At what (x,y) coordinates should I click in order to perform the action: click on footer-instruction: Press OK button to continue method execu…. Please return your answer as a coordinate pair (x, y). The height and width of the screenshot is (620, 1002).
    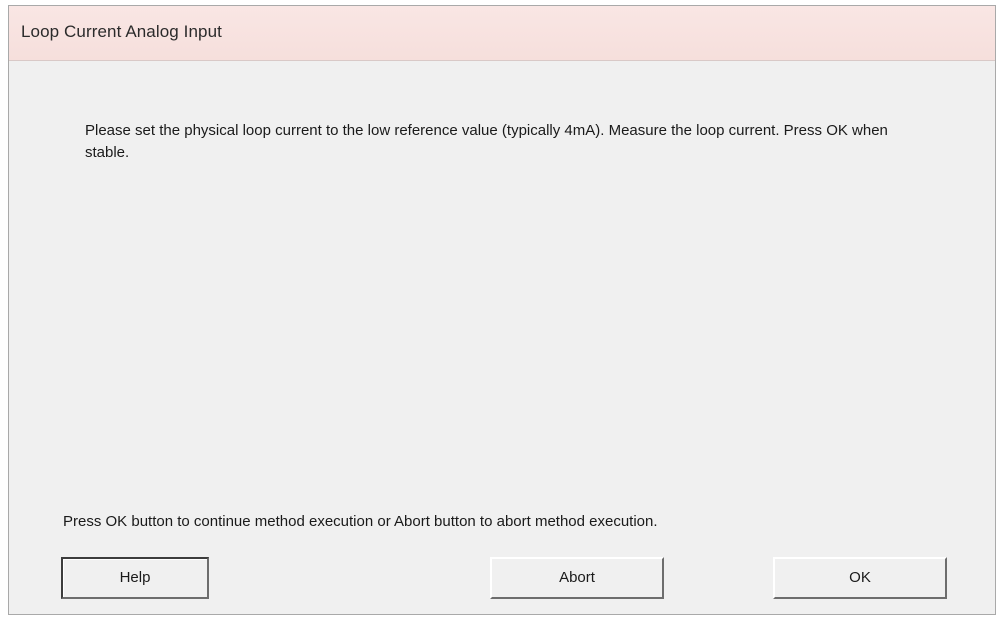
    Looking at the image, I should click on (360, 521).